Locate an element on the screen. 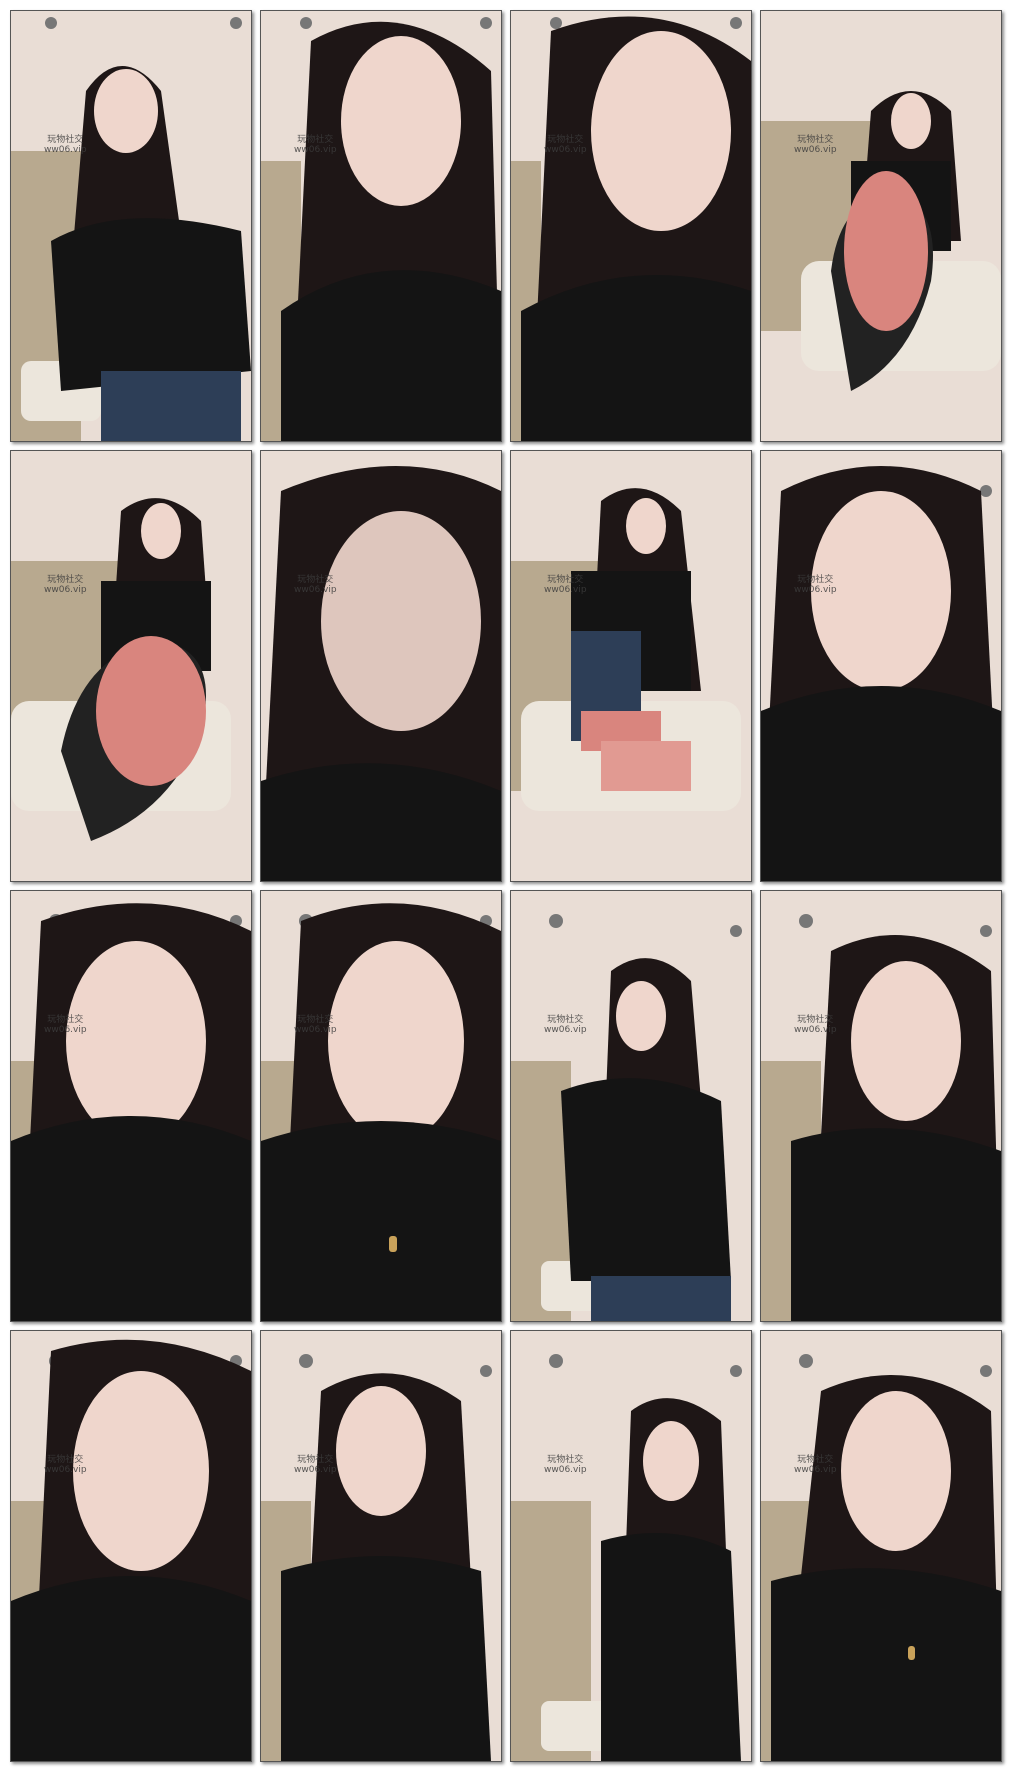  frame-1-scene is located at coordinates (131, 226).